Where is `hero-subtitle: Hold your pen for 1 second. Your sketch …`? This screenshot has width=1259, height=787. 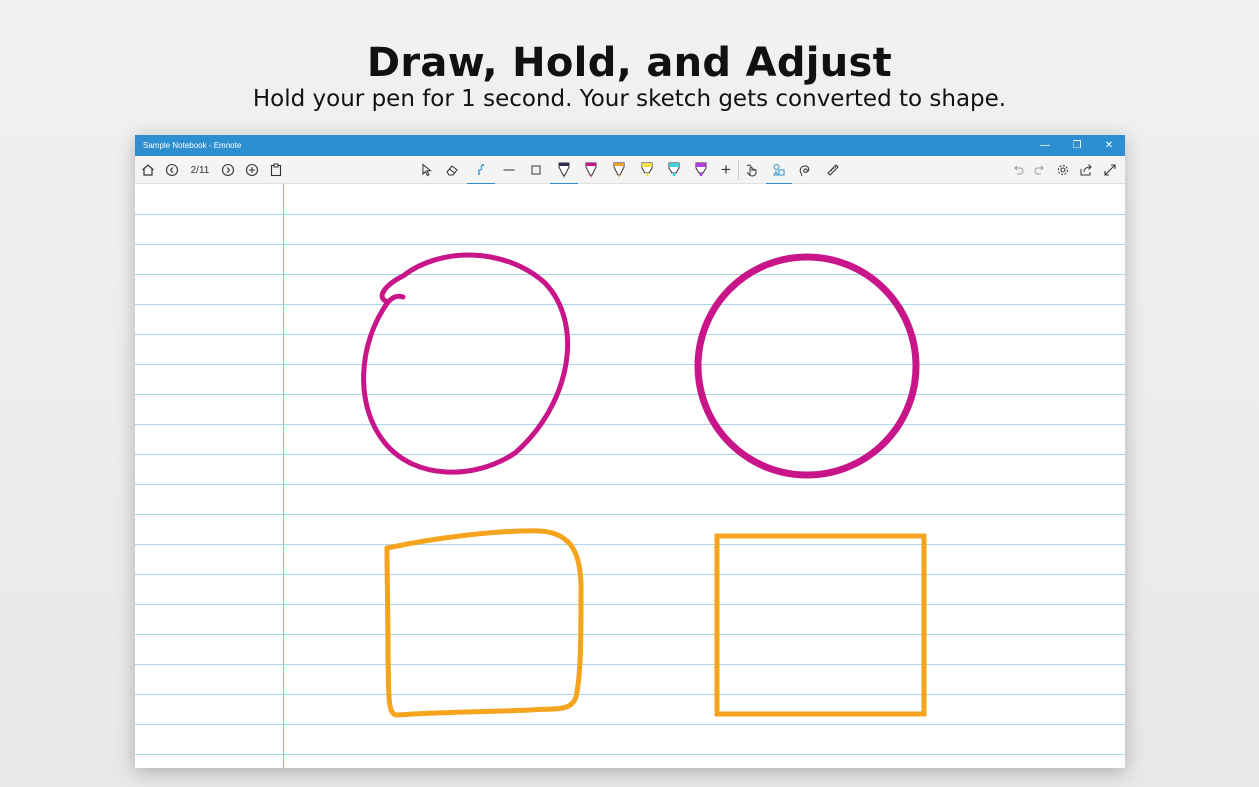
hero-subtitle: Hold your pen for 1 second. Your sketch … is located at coordinates (629, 99).